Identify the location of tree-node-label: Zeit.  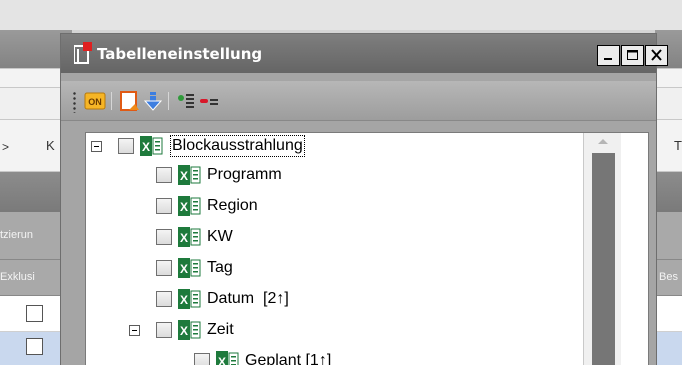
(220, 330).